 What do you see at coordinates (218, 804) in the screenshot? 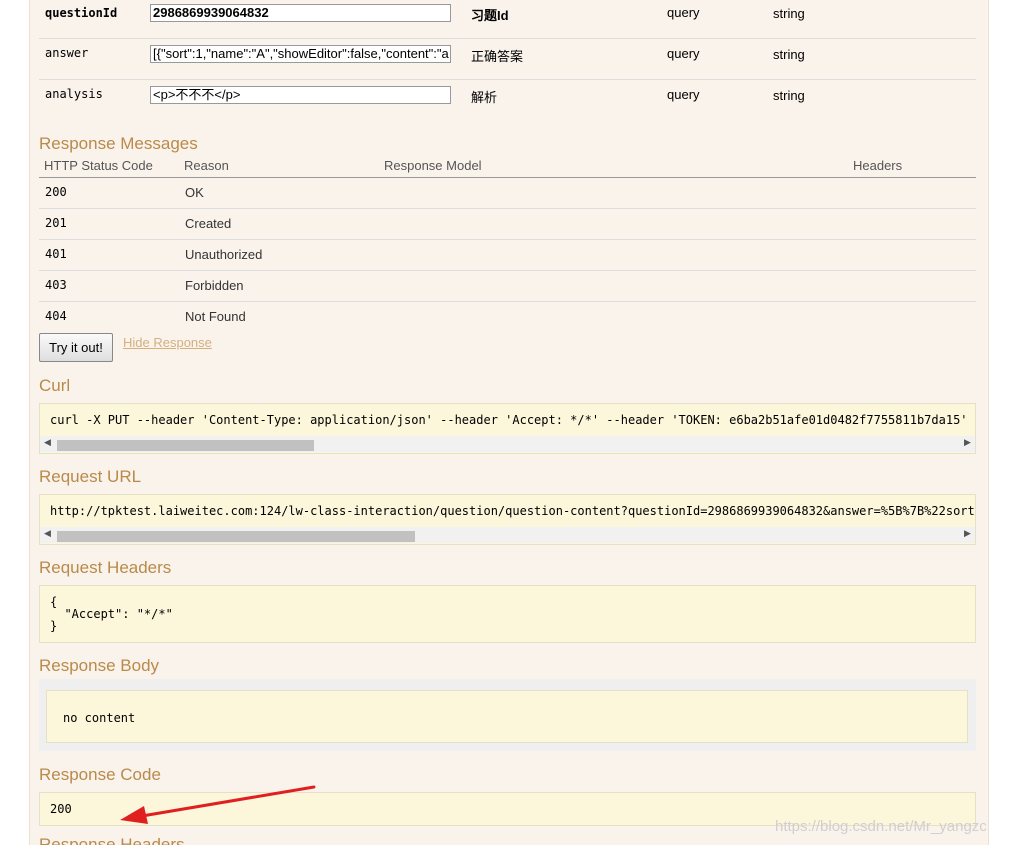
I see `annotation-arrow-icon` at bounding box center [218, 804].